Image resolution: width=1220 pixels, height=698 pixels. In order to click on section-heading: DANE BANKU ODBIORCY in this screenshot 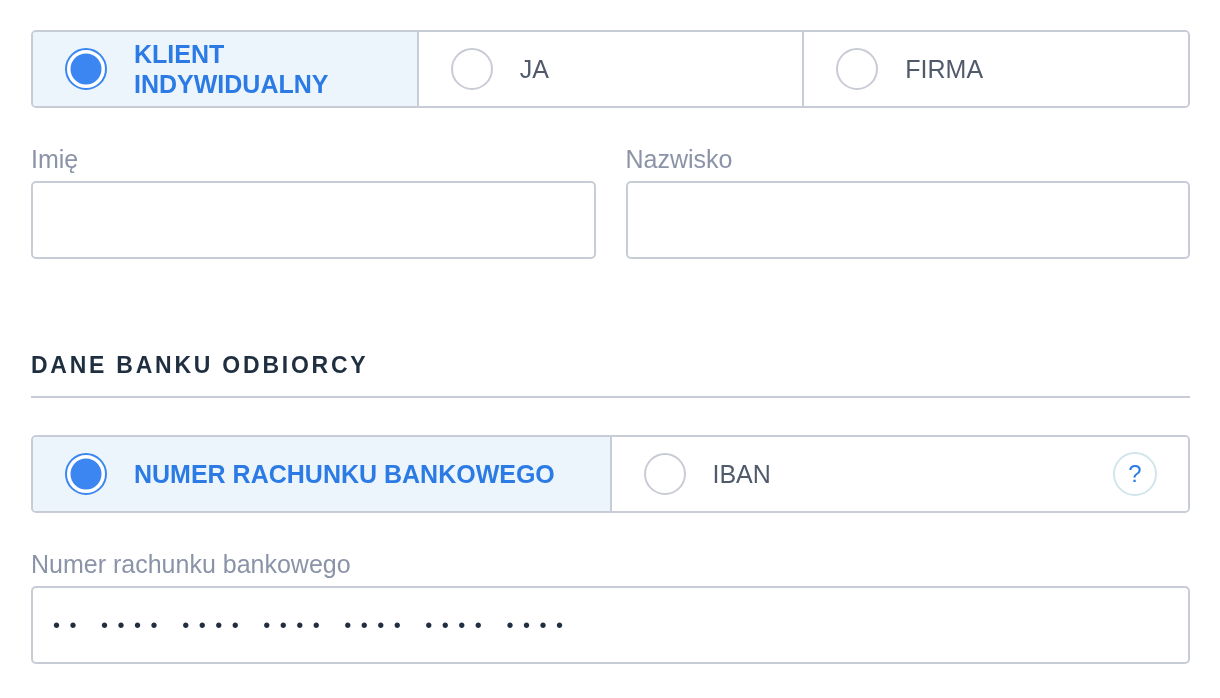, I will do `click(200, 365)`.